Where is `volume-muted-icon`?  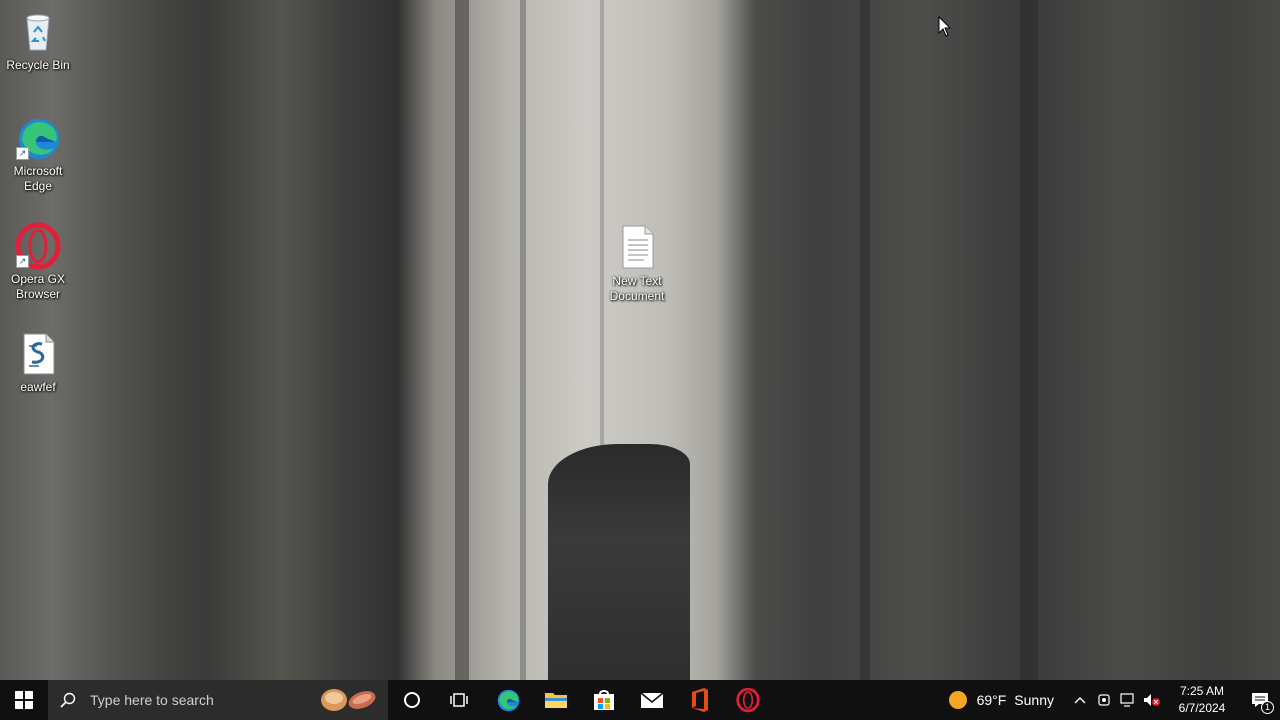 volume-muted-icon is located at coordinates (1152, 700).